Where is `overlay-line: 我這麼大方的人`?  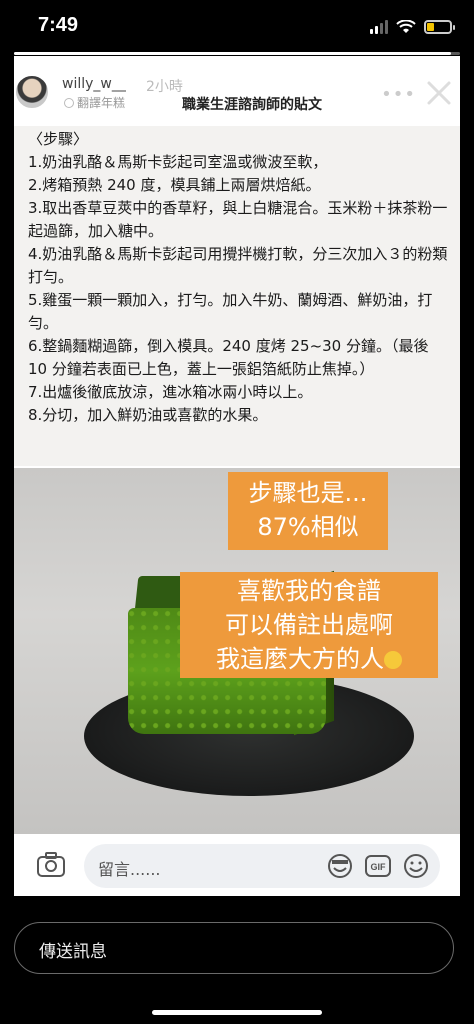
overlay-line: 我這麼大方的人 is located at coordinates (300, 659).